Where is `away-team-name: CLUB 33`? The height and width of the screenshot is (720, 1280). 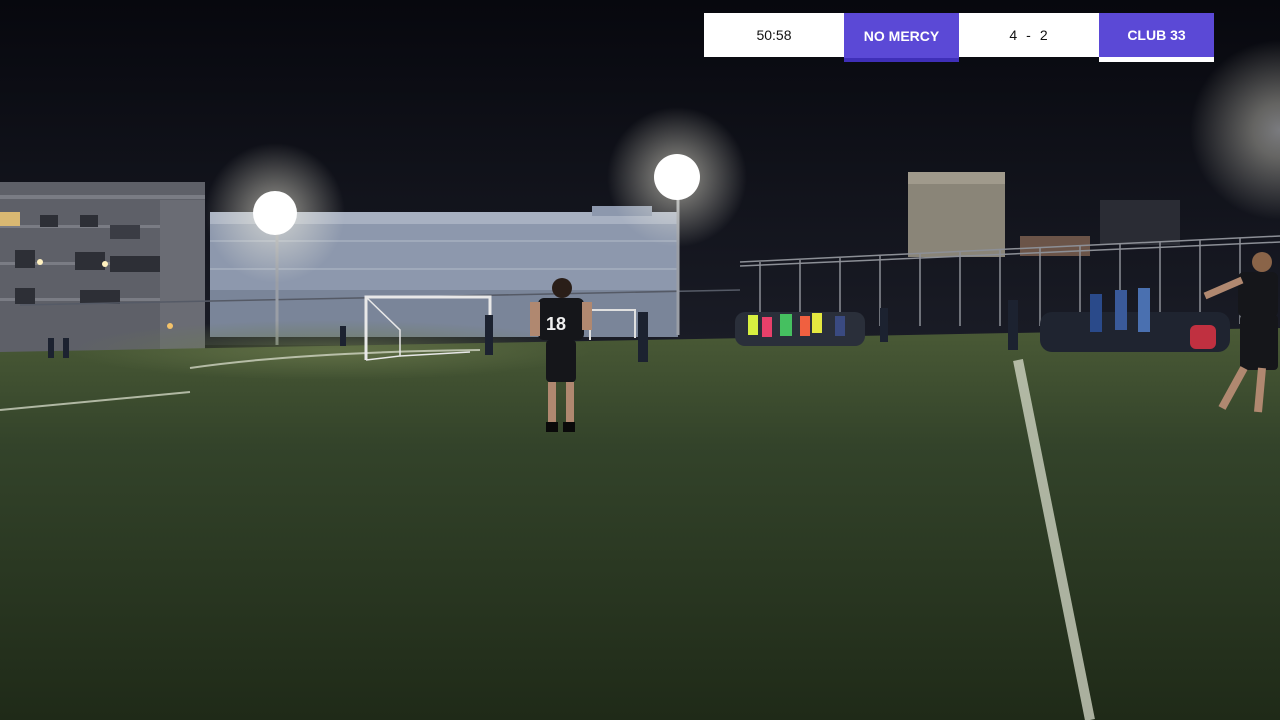 away-team-name: CLUB 33 is located at coordinates (1156, 37).